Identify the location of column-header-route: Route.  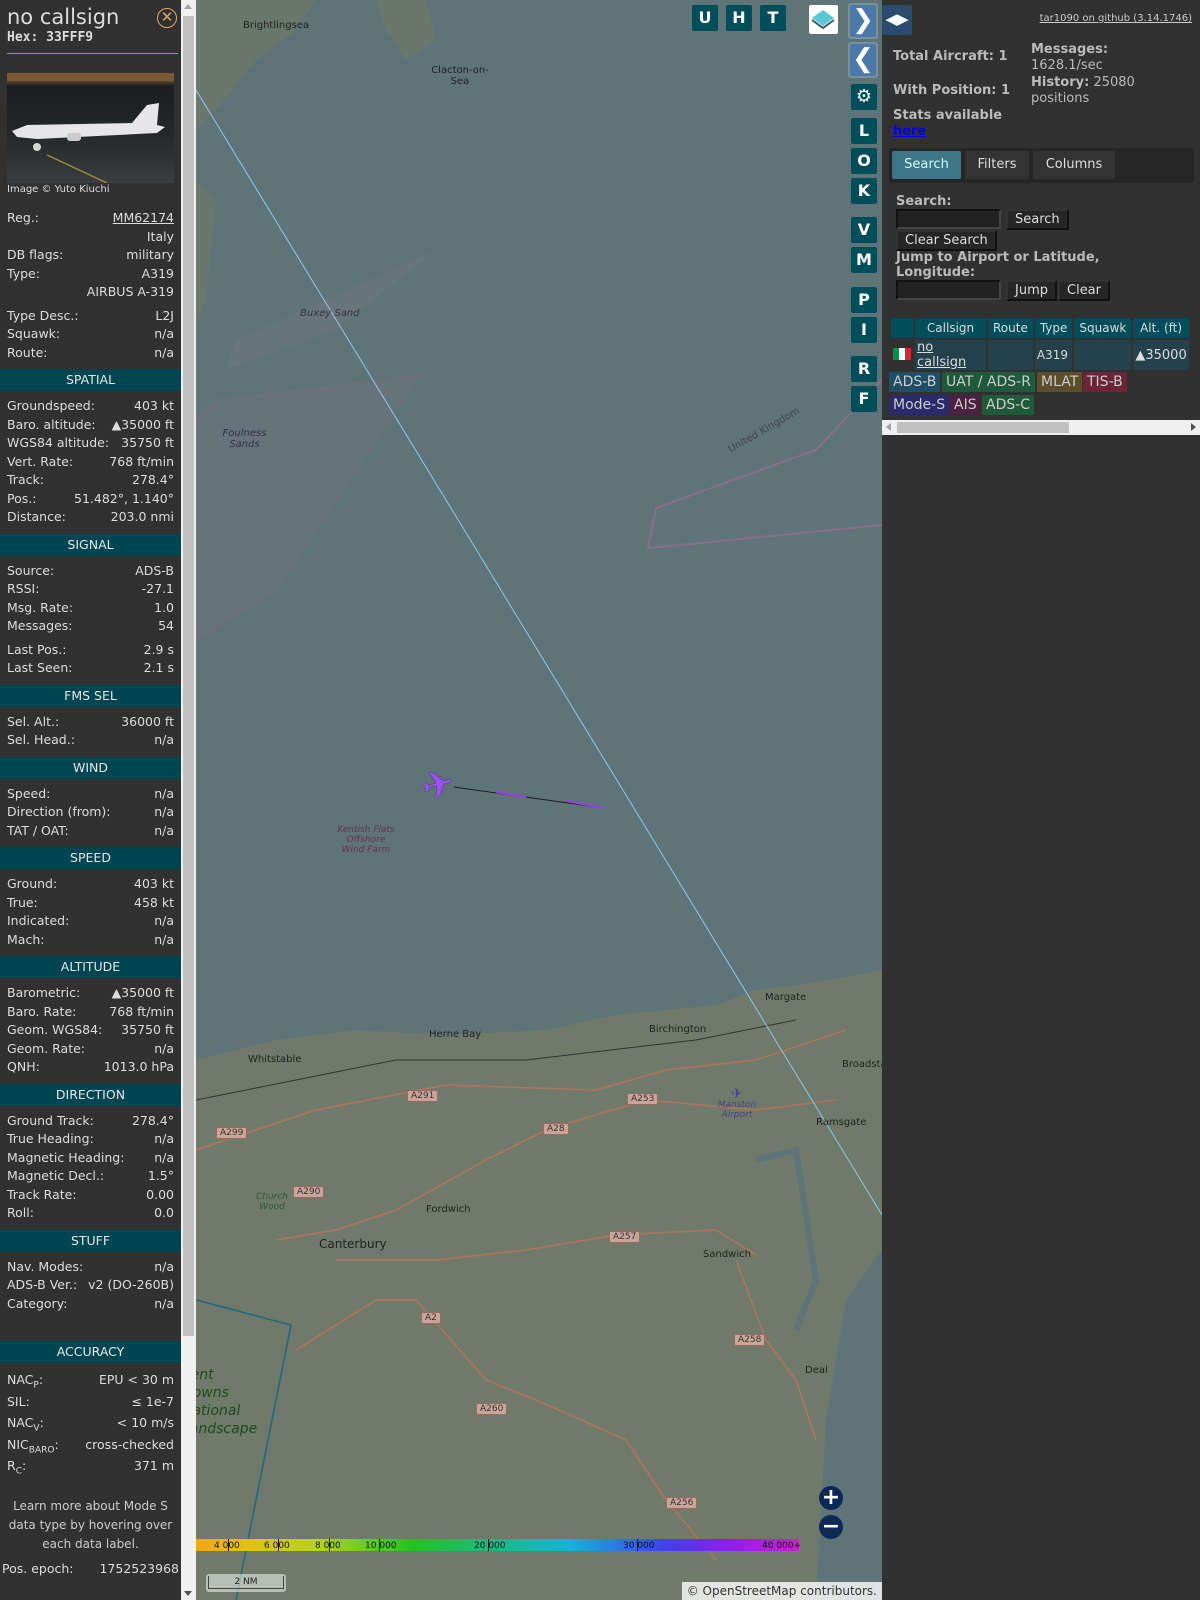
(1010, 329).